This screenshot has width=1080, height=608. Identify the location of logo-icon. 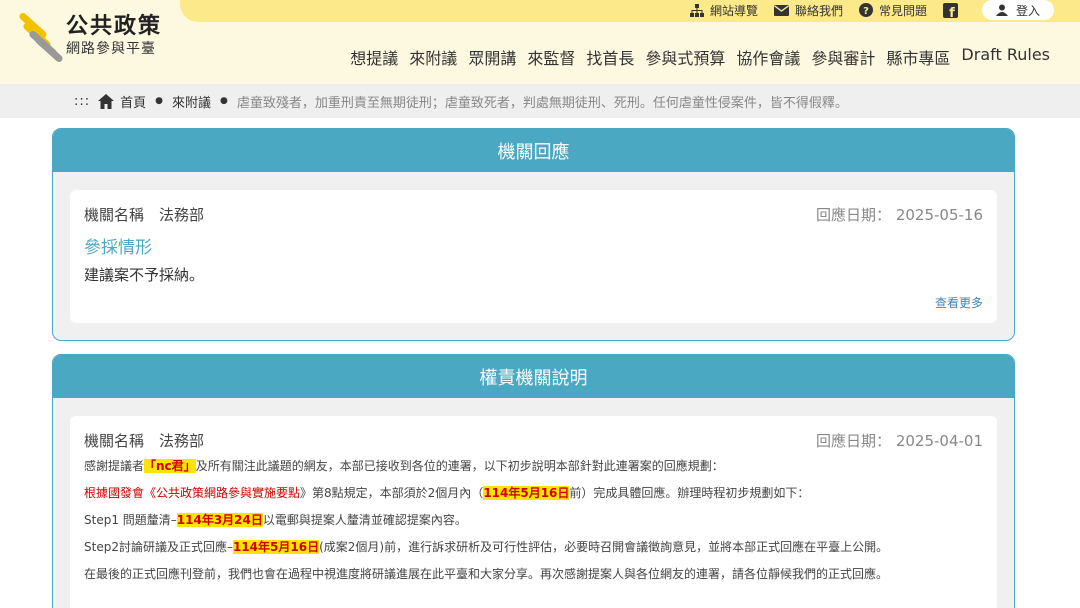
(39, 37).